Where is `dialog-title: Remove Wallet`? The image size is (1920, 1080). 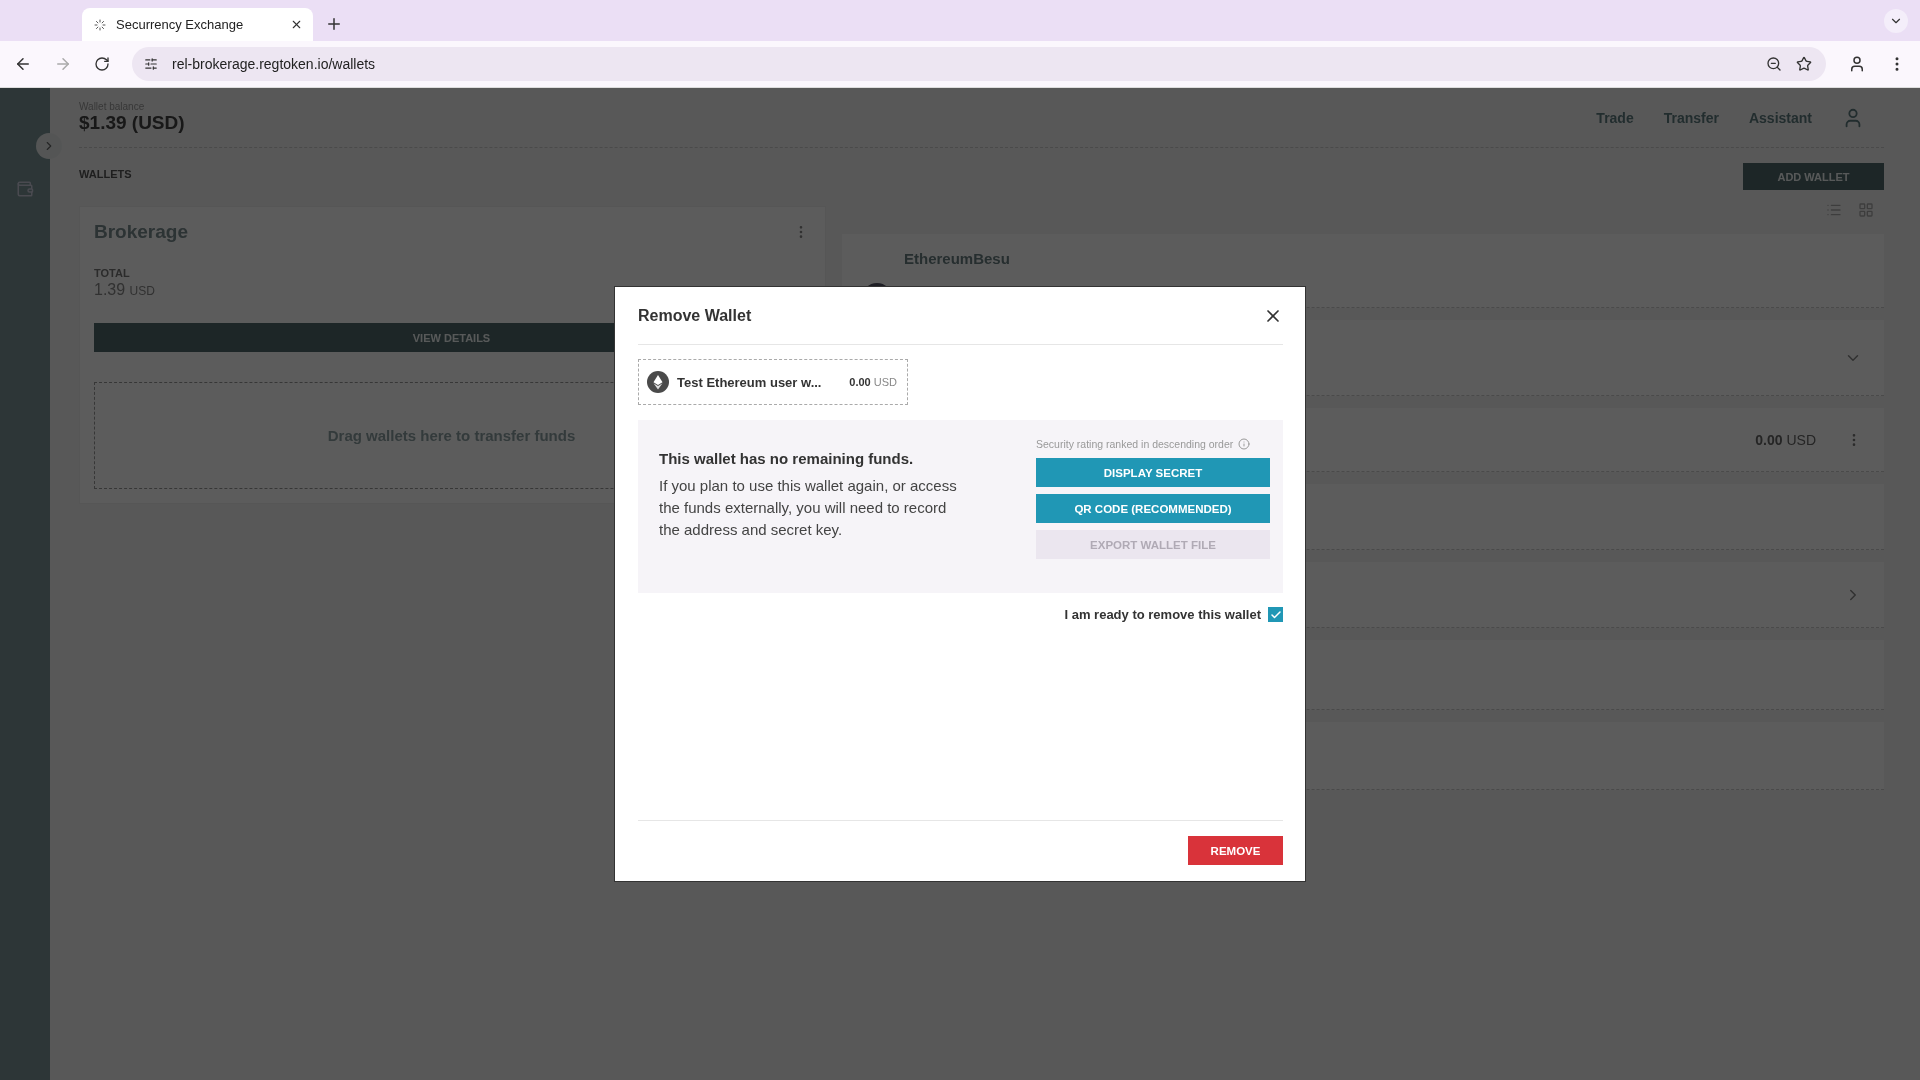
dialog-title: Remove Wallet is located at coordinates (695, 315).